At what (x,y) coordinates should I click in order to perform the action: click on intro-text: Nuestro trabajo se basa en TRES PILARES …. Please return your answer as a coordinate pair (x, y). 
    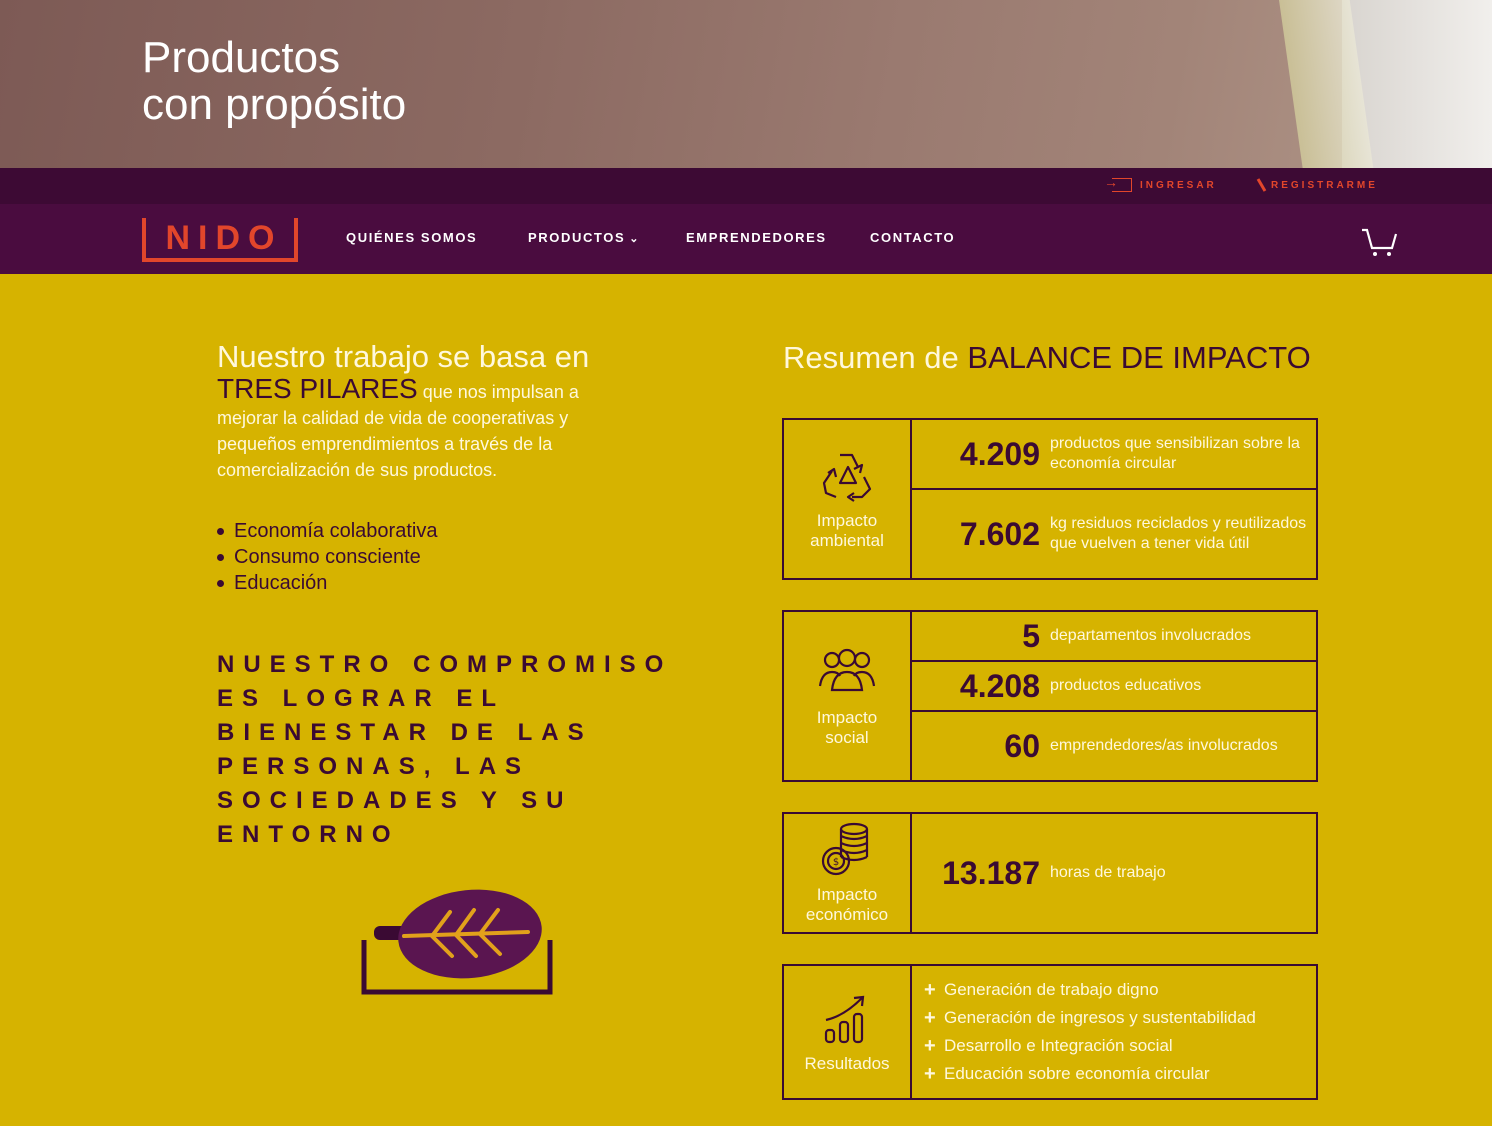
    Looking at the image, I should click on (422, 410).